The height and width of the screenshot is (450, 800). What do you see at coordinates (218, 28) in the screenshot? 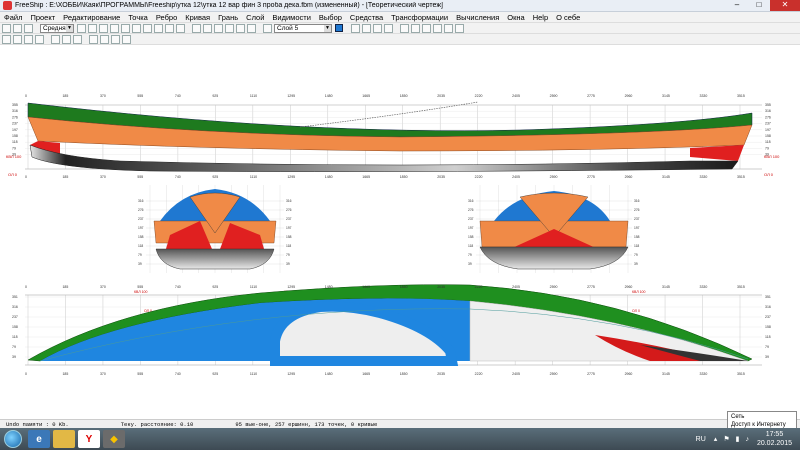
I see `insert-plane-icon` at bounding box center [218, 28].